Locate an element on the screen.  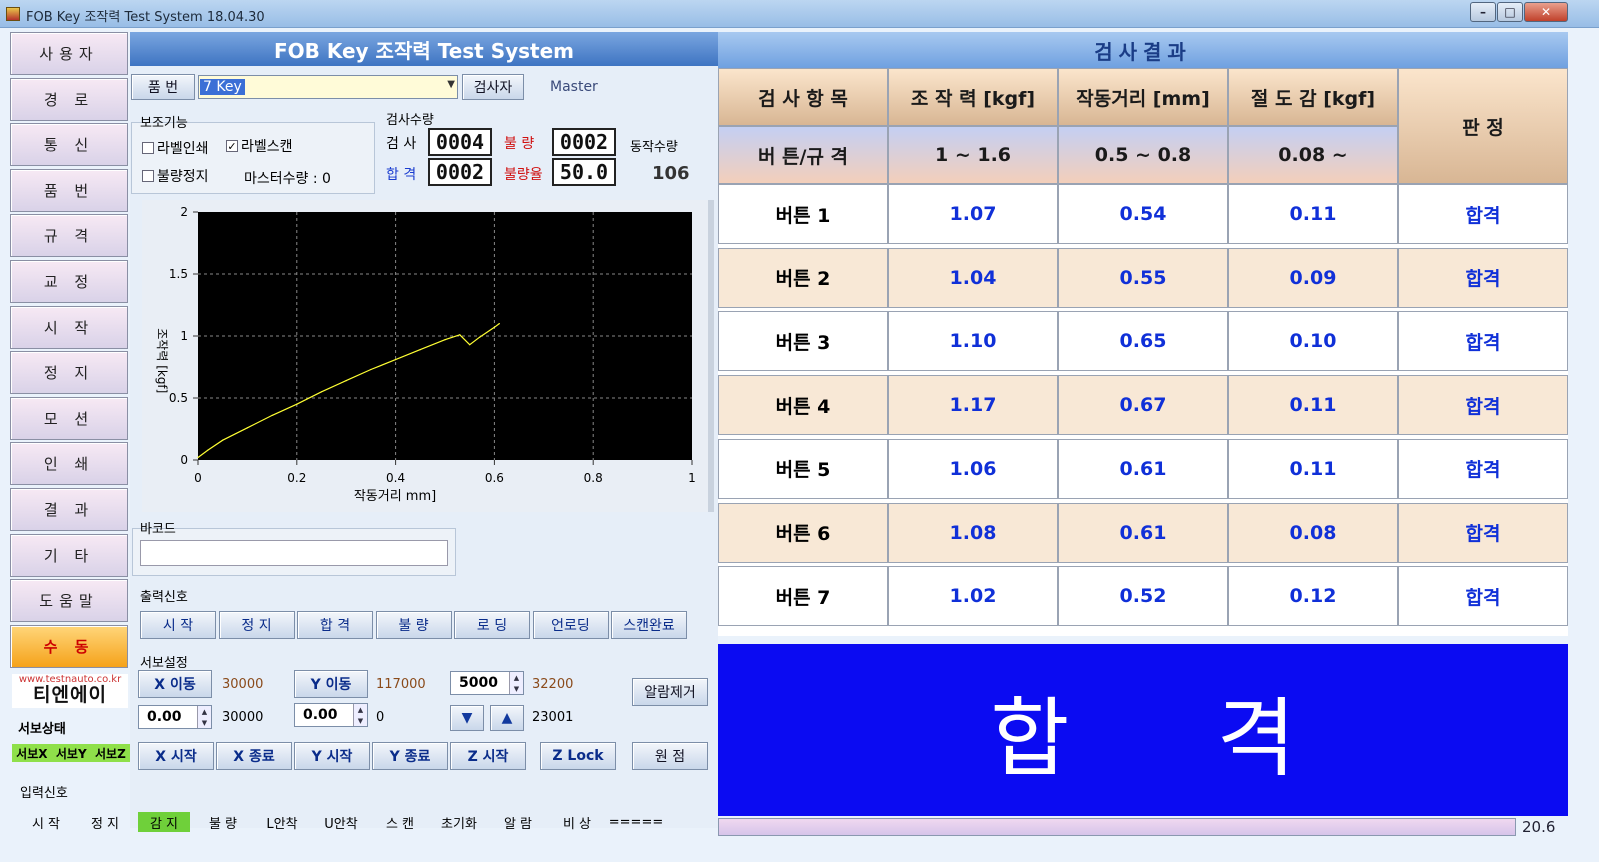
output-signal-button: 합 격 is located at coordinates (335, 625).